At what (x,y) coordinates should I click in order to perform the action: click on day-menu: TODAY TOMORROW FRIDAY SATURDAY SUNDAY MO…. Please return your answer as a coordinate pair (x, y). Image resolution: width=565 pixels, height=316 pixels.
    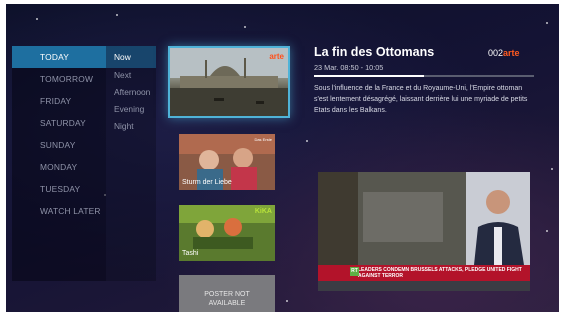
    Looking at the image, I should click on (59, 163).